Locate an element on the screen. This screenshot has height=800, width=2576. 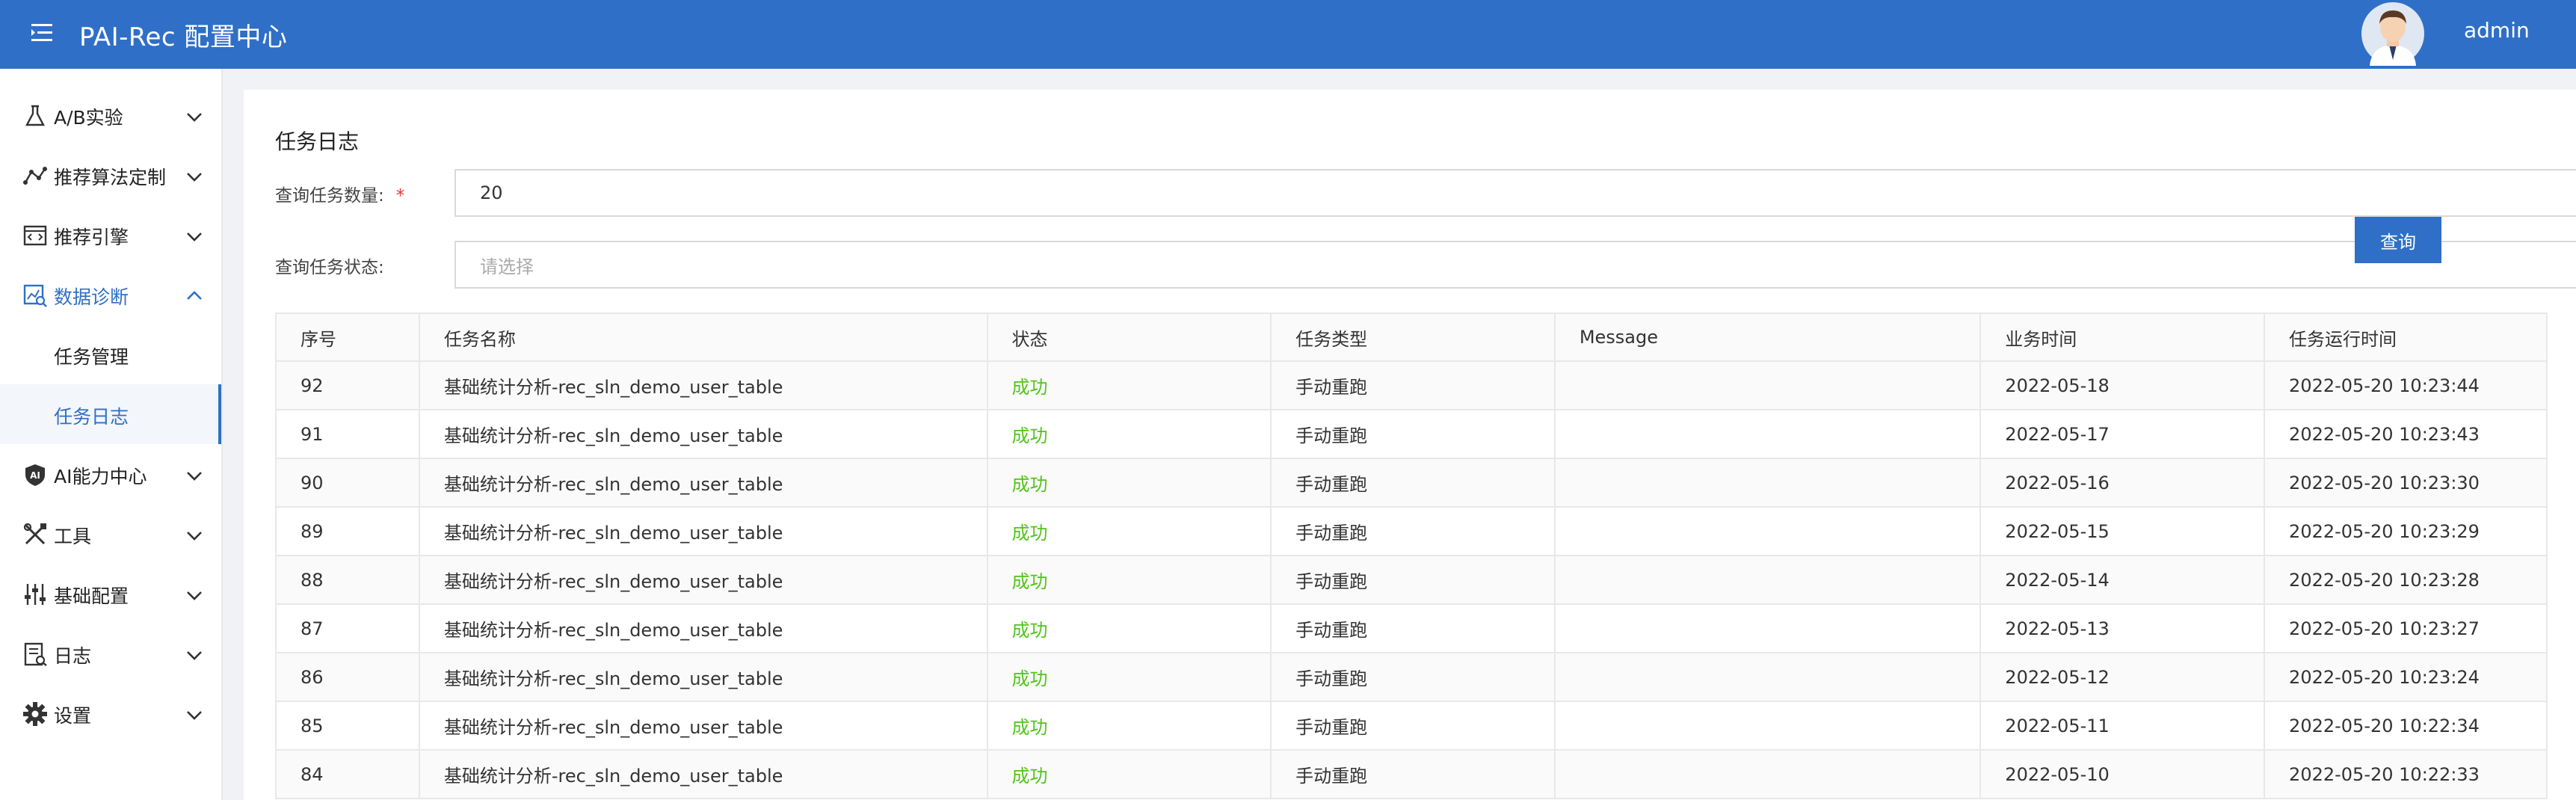
sidebar-subitem-label: 任务日志 is located at coordinates (91, 417).